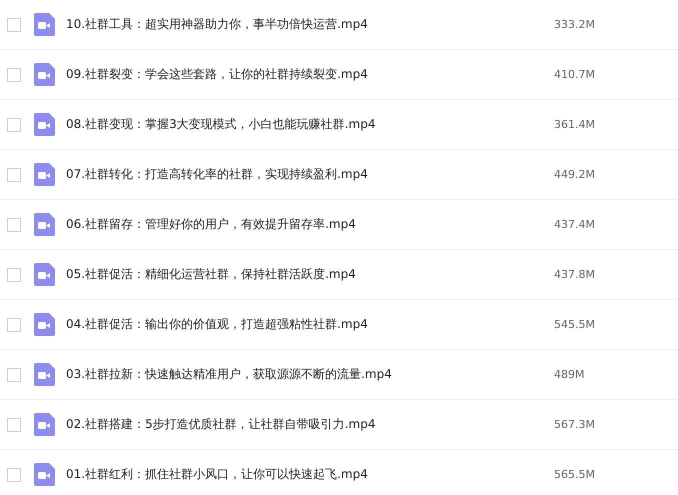 The height and width of the screenshot is (495, 678). What do you see at coordinates (574, 424) in the screenshot?
I see `file-size: 567.3M` at bounding box center [574, 424].